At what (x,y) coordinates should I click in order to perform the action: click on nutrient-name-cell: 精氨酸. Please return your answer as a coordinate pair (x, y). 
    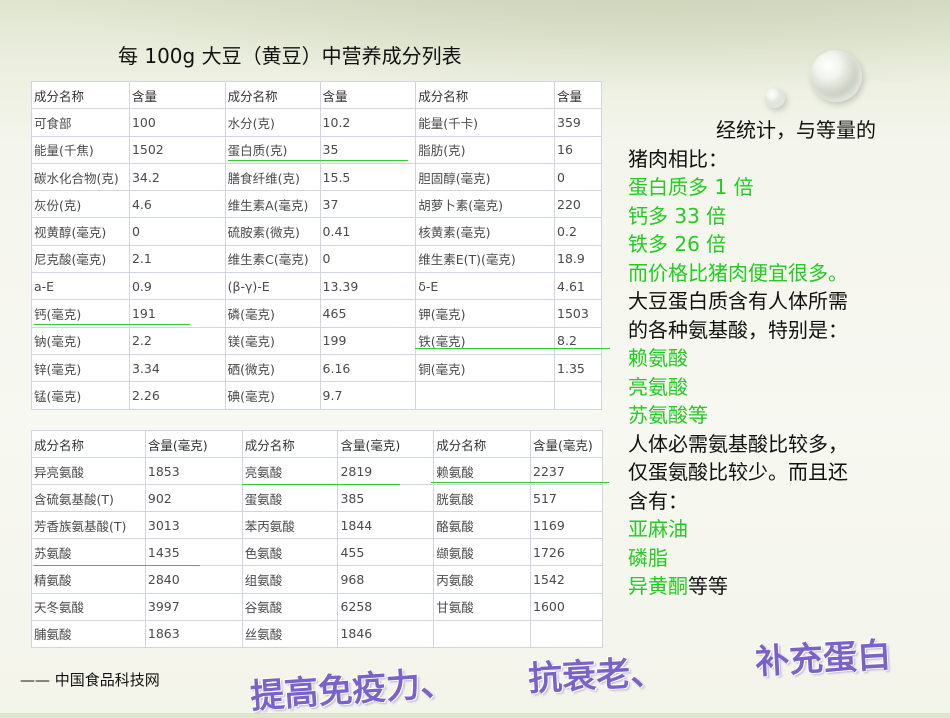
    Looking at the image, I should click on (88, 579).